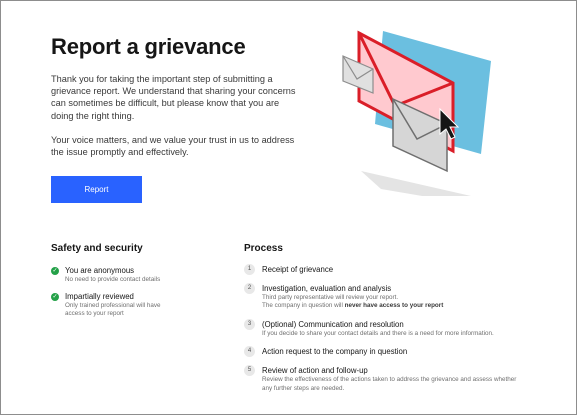 This screenshot has height=415, width=577. I want to click on report-button: Report, so click(96, 189).